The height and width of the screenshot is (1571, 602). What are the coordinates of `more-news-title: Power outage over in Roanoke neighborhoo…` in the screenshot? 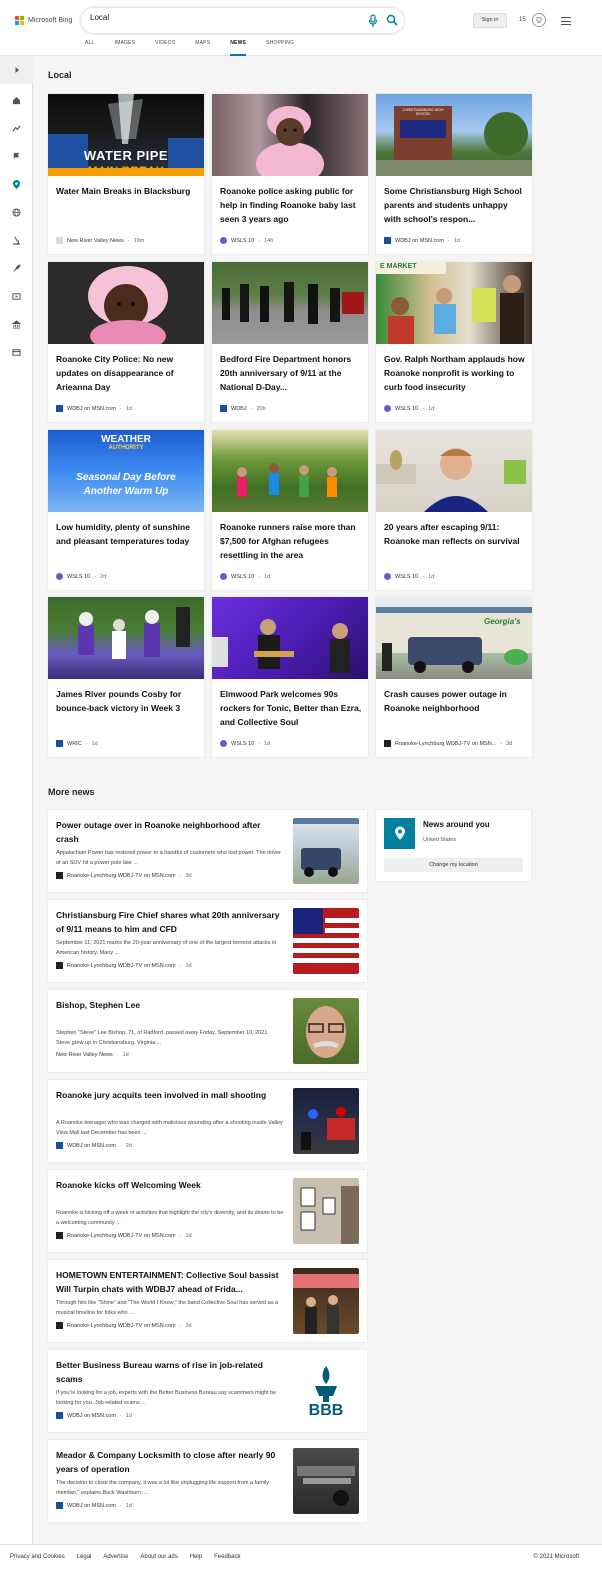 It's located at (170, 832).